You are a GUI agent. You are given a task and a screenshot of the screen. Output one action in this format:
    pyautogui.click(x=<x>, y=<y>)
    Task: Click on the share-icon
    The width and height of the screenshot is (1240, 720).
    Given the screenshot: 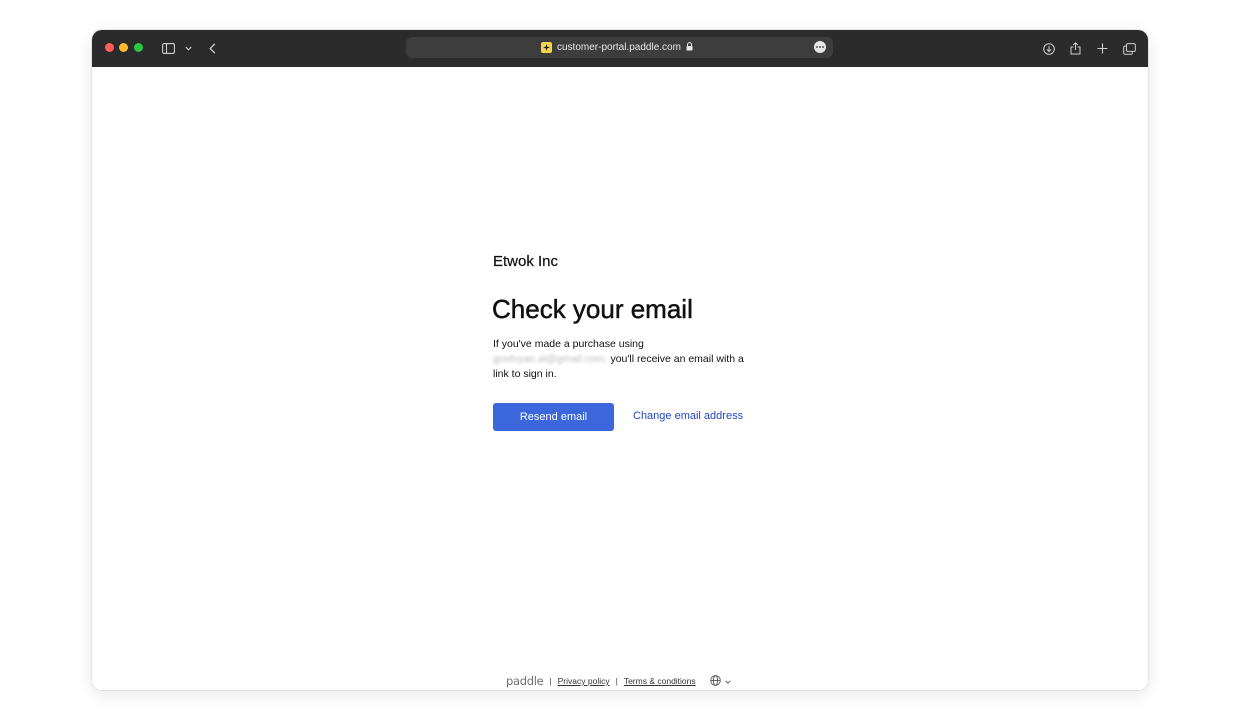 What is the action you would take?
    pyautogui.click(x=1075, y=48)
    